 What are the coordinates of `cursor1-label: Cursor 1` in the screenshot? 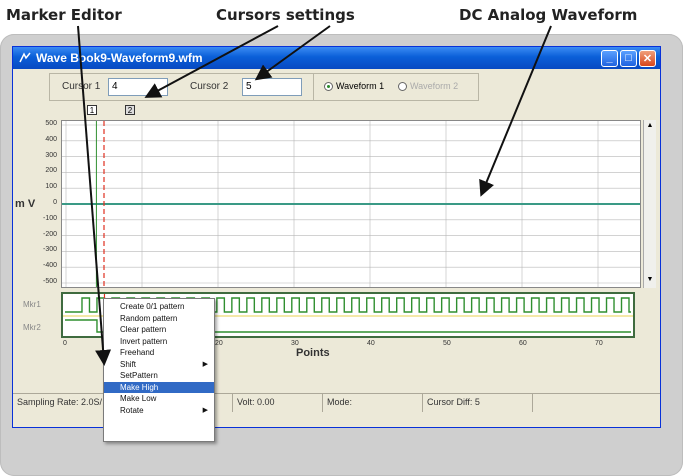 It's located at (81, 86).